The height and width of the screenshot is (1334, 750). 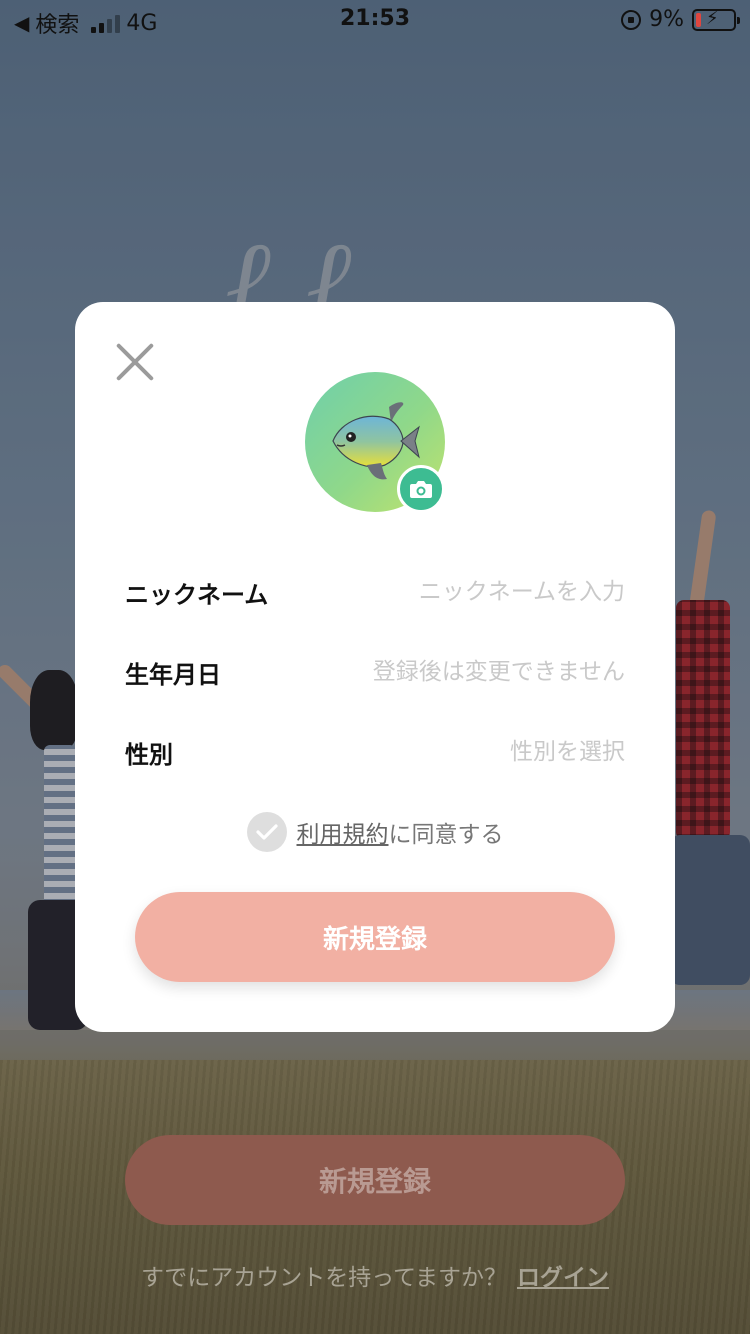 I want to click on camera-icon, so click(x=421, y=489).